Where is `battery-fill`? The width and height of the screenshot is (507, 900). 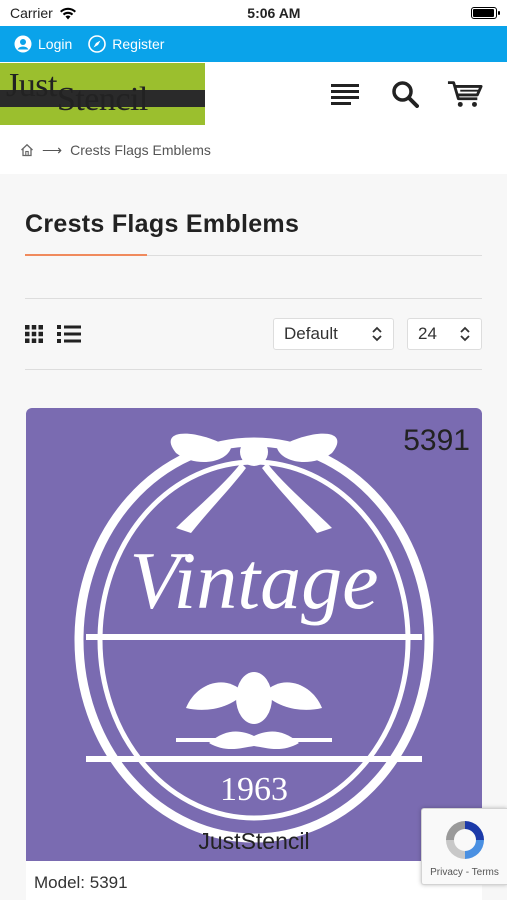 battery-fill is located at coordinates (483, 13).